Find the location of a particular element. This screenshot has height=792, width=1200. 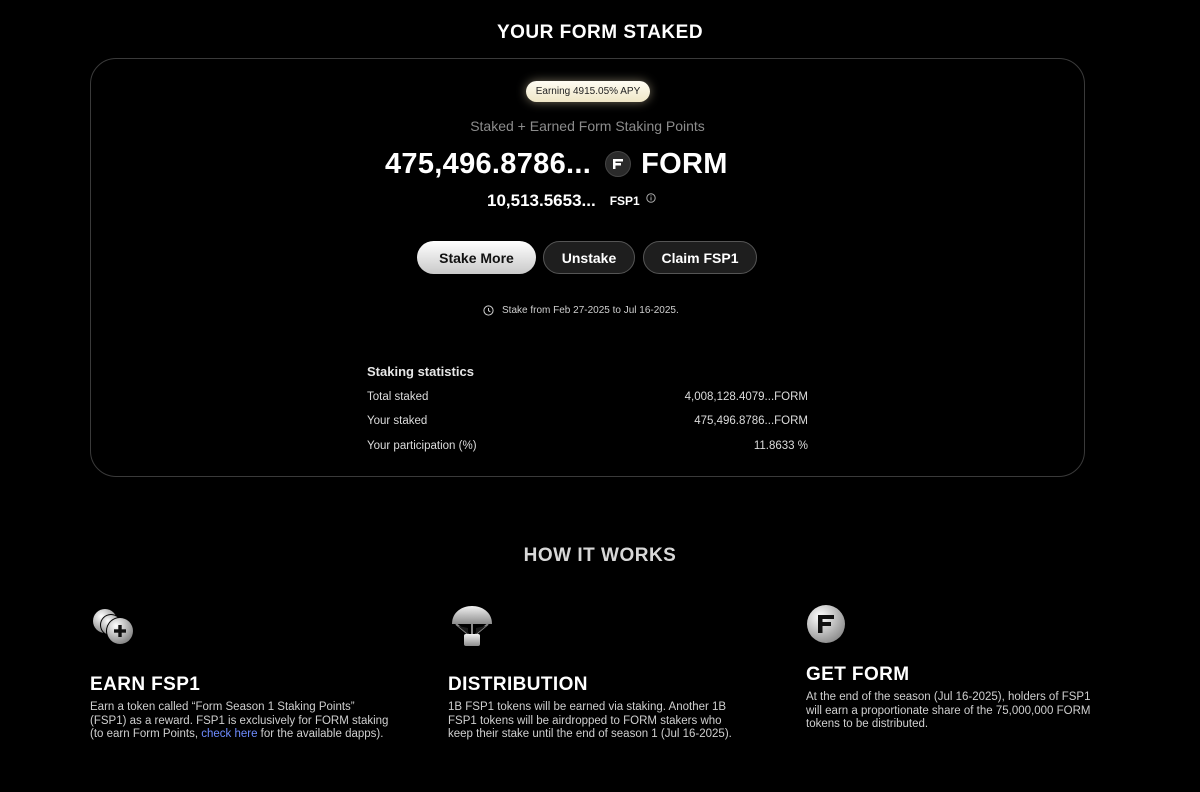

parachute-icon is located at coordinates (472, 630).